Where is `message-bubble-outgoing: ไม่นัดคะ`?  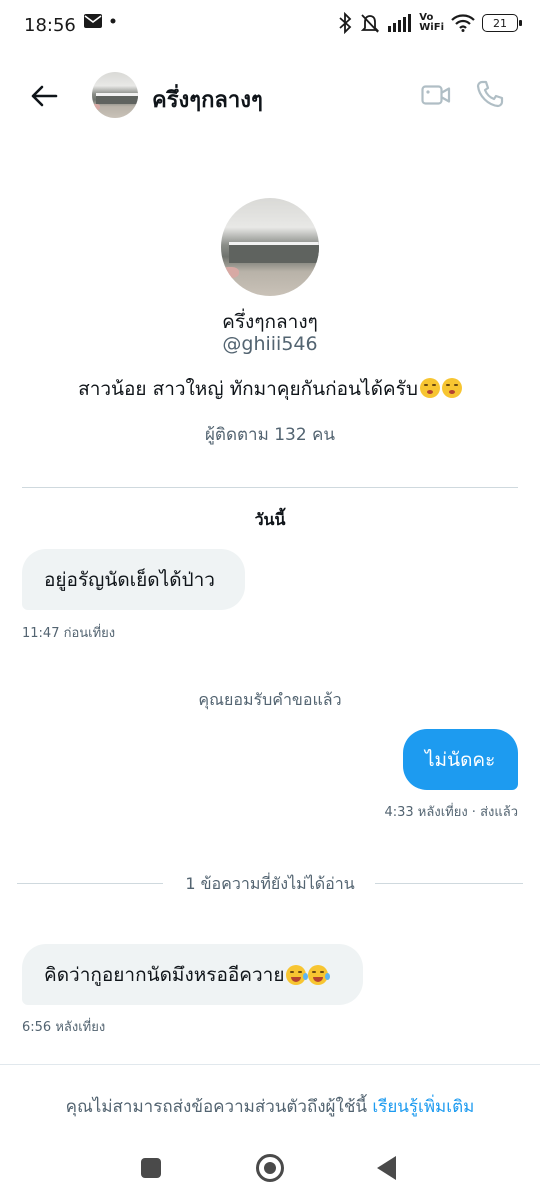
message-bubble-outgoing: ไม่นัดคะ is located at coordinates (460, 759).